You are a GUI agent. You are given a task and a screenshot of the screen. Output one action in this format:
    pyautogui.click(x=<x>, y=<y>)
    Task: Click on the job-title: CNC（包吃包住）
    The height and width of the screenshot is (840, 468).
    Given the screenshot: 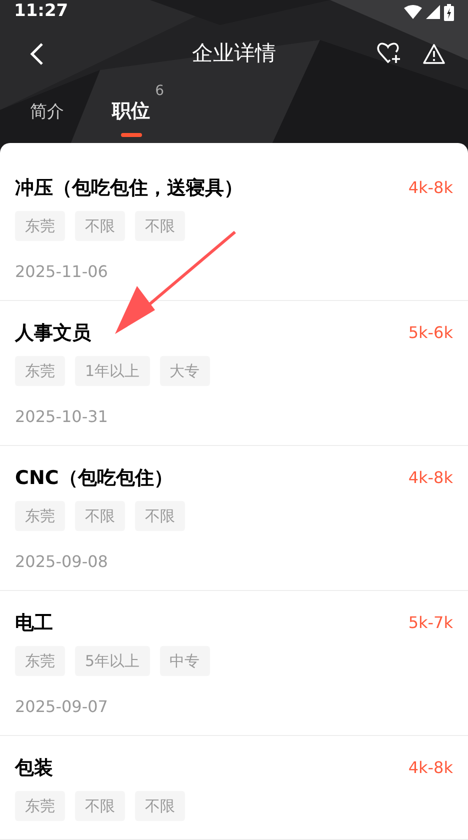 What is the action you would take?
    pyautogui.click(x=94, y=478)
    